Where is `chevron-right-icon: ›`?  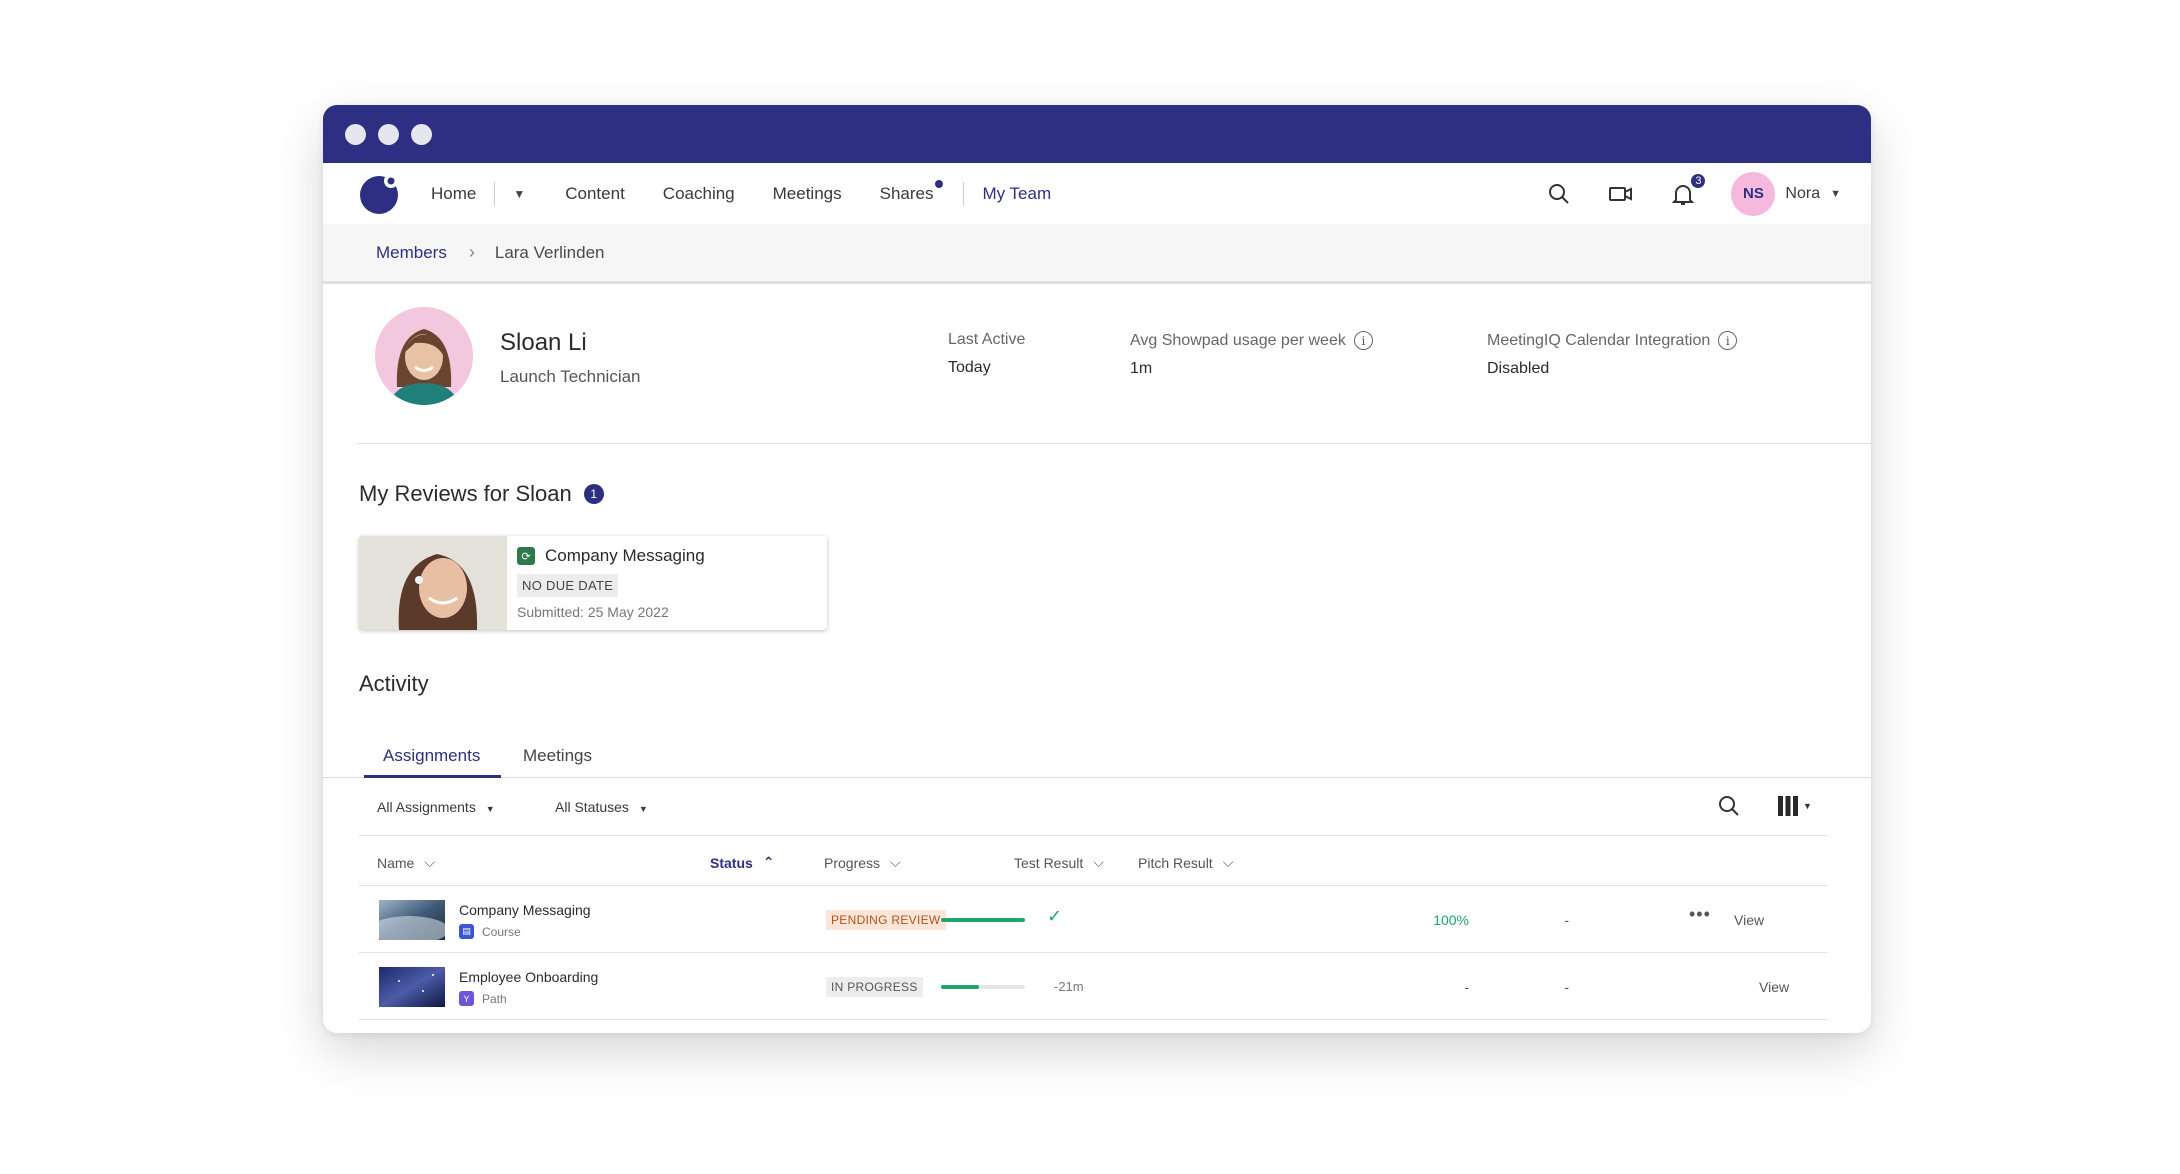
chevron-right-icon: › is located at coordinates (471, 252).